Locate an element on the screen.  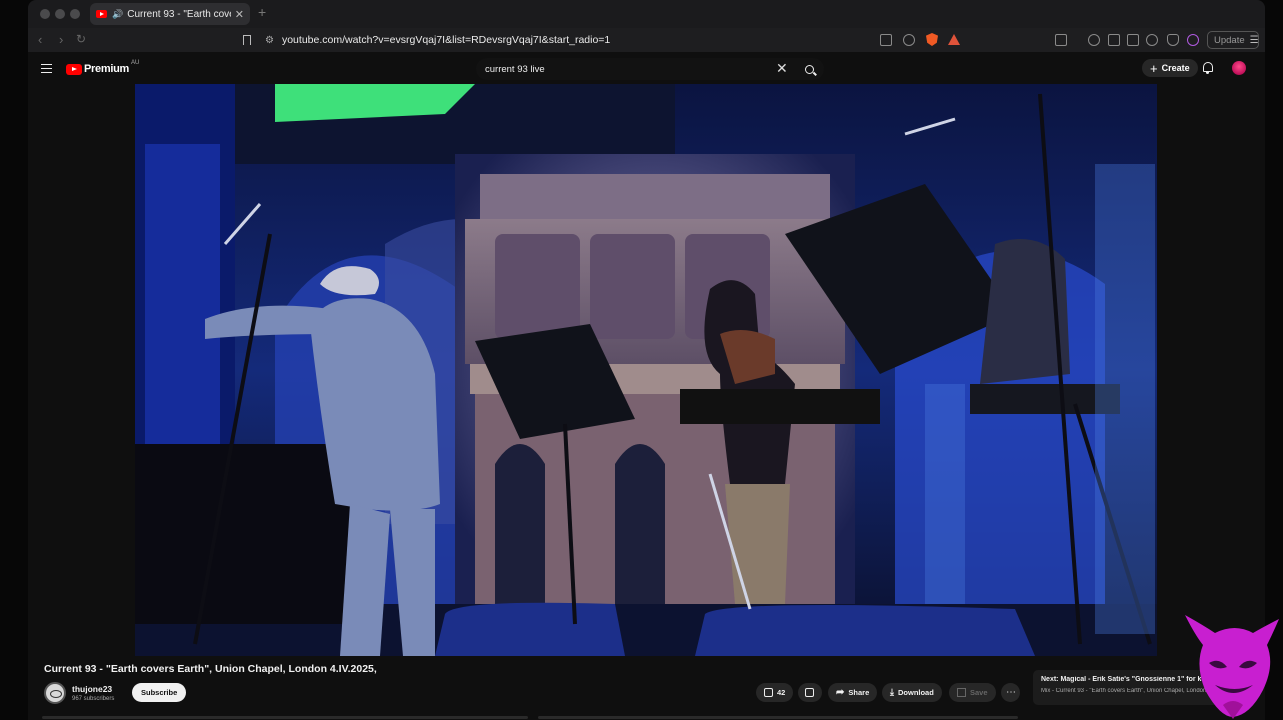
plus-icon: + is located at coordinates (1154, 68).